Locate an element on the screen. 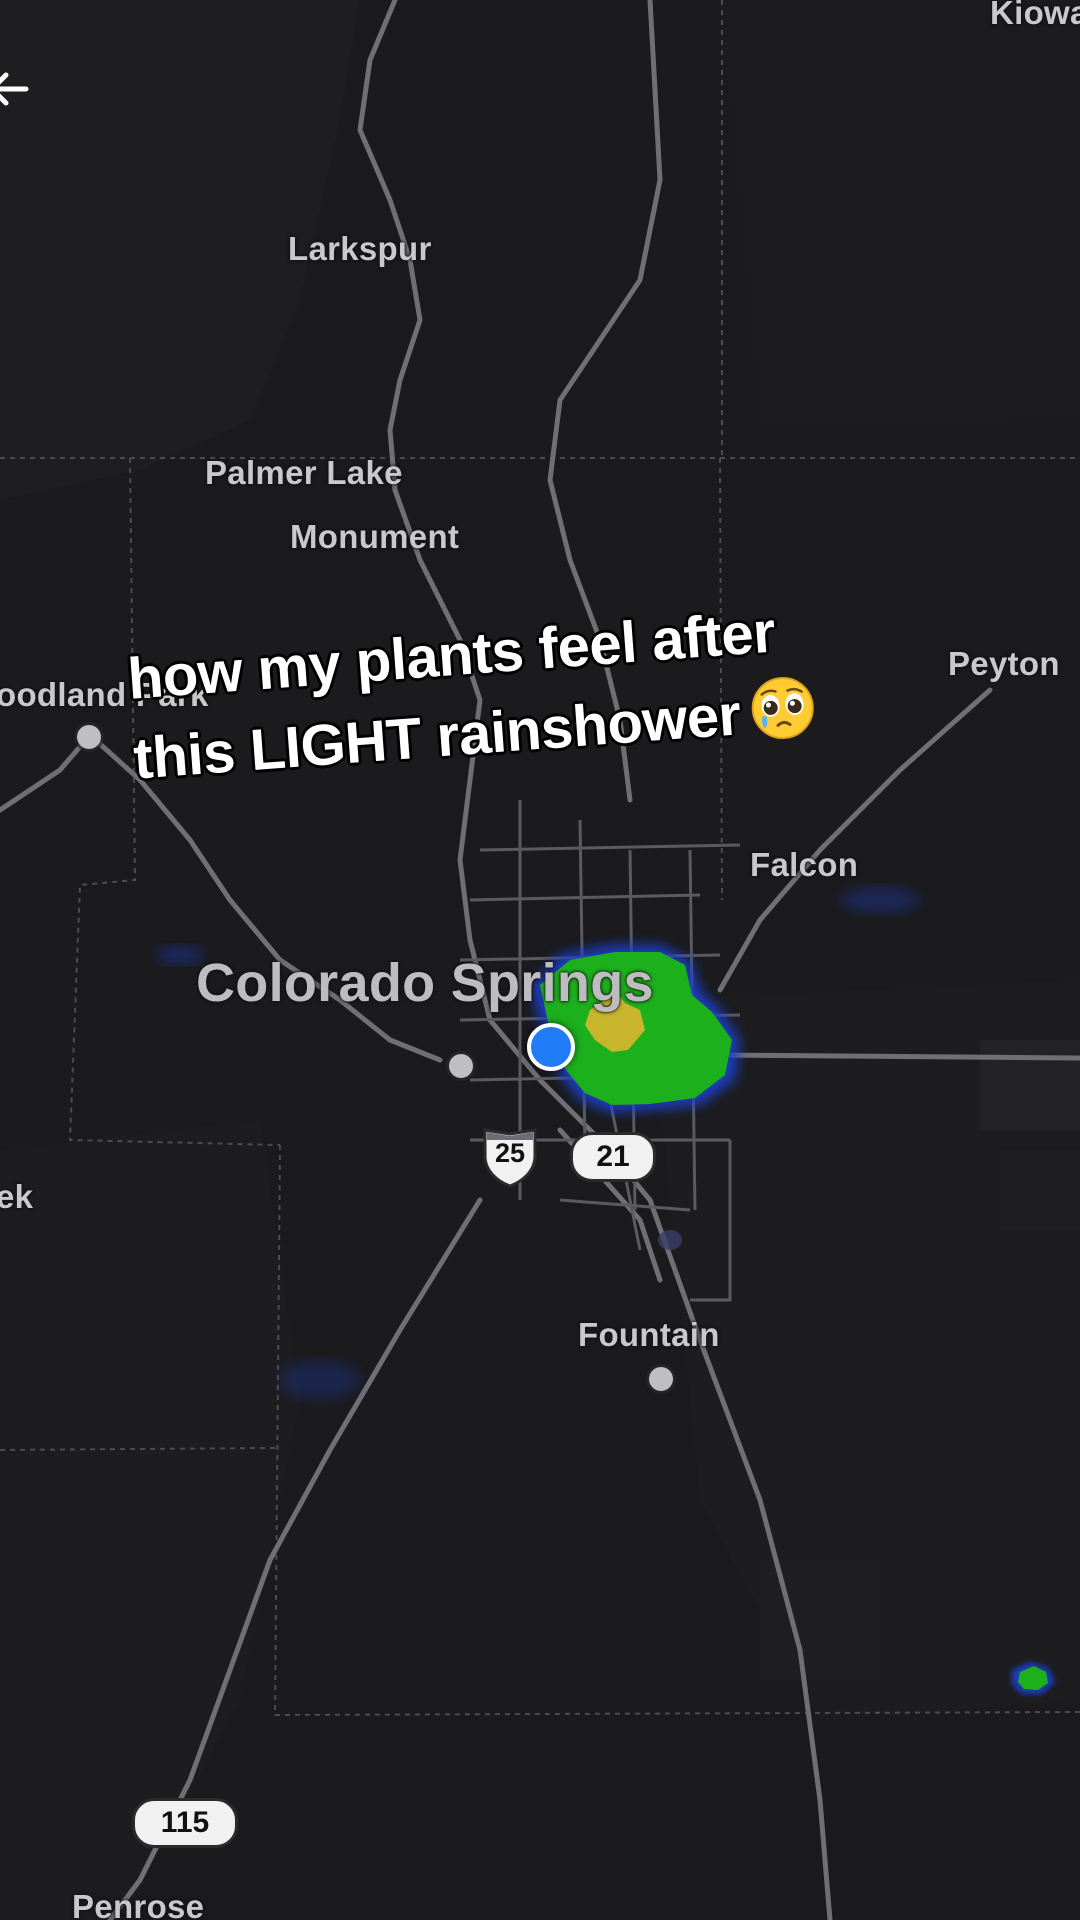  place-label-palmer-lake: Palmer Lake is located at coordinates (304, 472).